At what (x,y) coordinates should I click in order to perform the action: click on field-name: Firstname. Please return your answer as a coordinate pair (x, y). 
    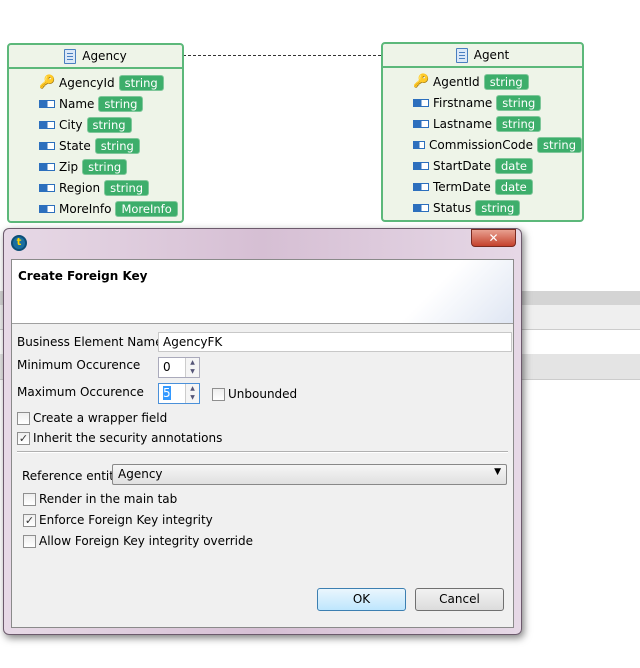
    Looking at the image, I should click on (463, 102).